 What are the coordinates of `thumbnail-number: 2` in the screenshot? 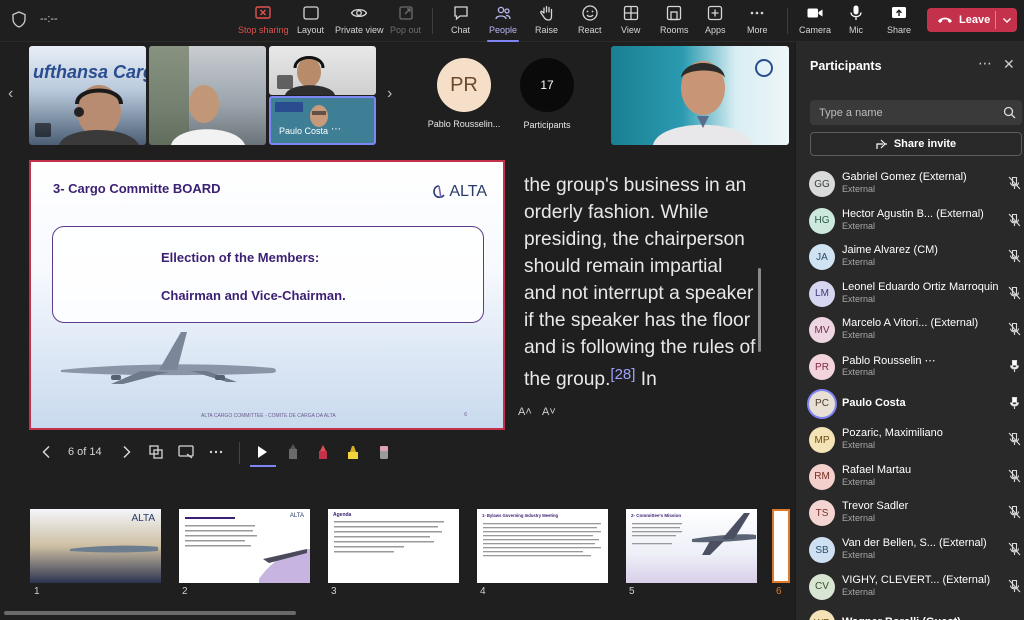 It's located at (185, 591).